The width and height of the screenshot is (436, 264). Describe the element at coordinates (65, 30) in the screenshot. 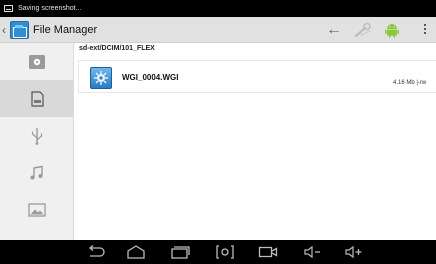

I see `app-title: File Manager` at that location.